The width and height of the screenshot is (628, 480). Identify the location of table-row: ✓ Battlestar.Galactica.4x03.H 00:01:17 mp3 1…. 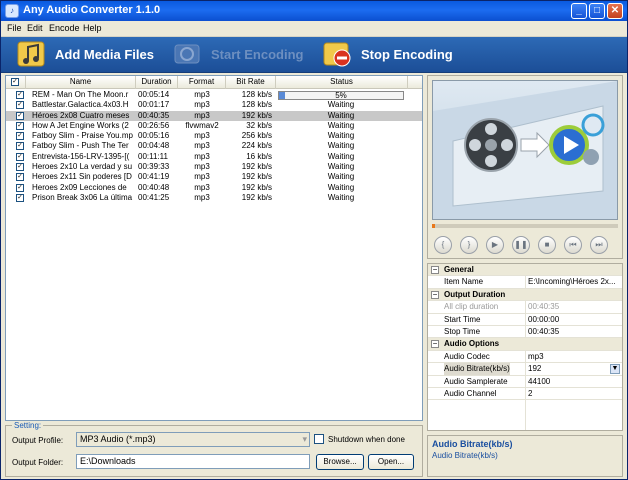
(214, 105).